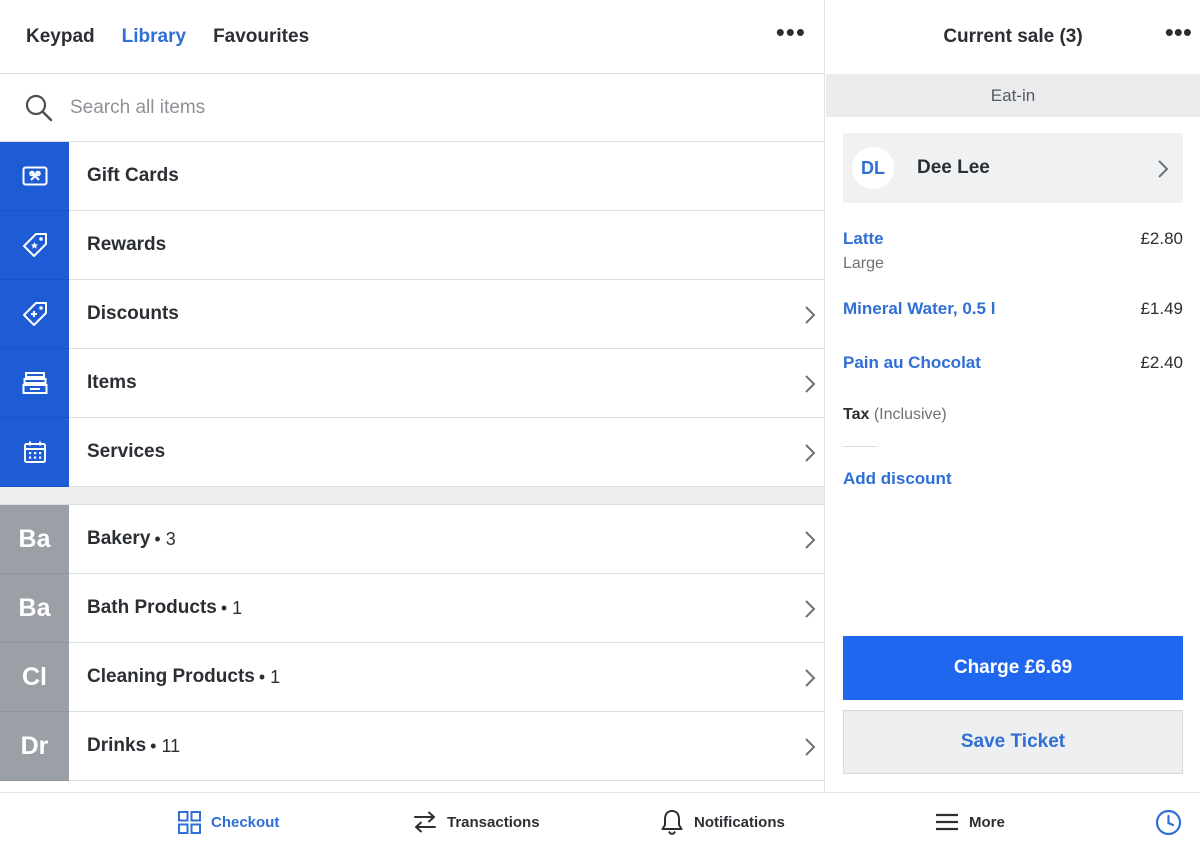 The height and width of the screenshot is (850, 1200). What do you see at coordinates (446, 383) in the screenshot?
I see `library-row-body: Items` at bounding box center [446, 383].